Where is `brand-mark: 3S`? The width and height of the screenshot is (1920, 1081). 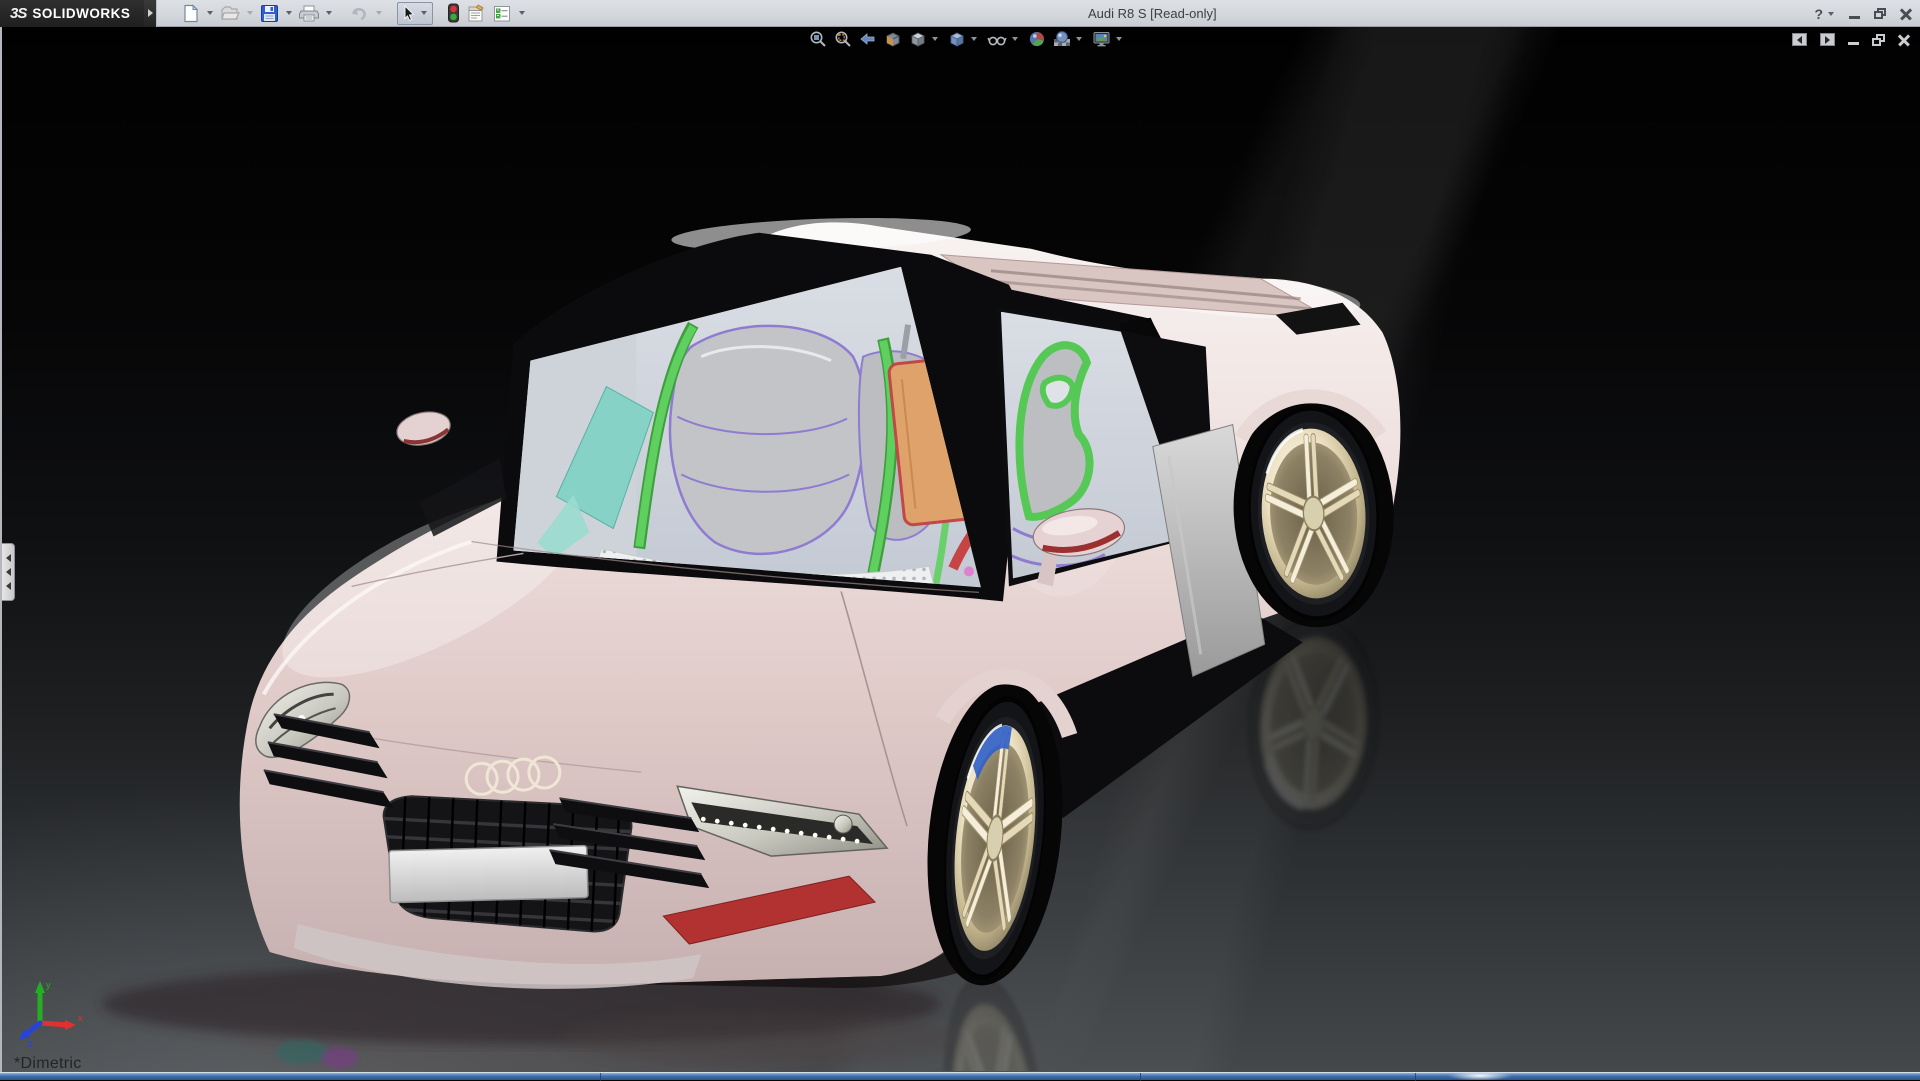
brand-mark: 3S is located at coordinates (18, 13).